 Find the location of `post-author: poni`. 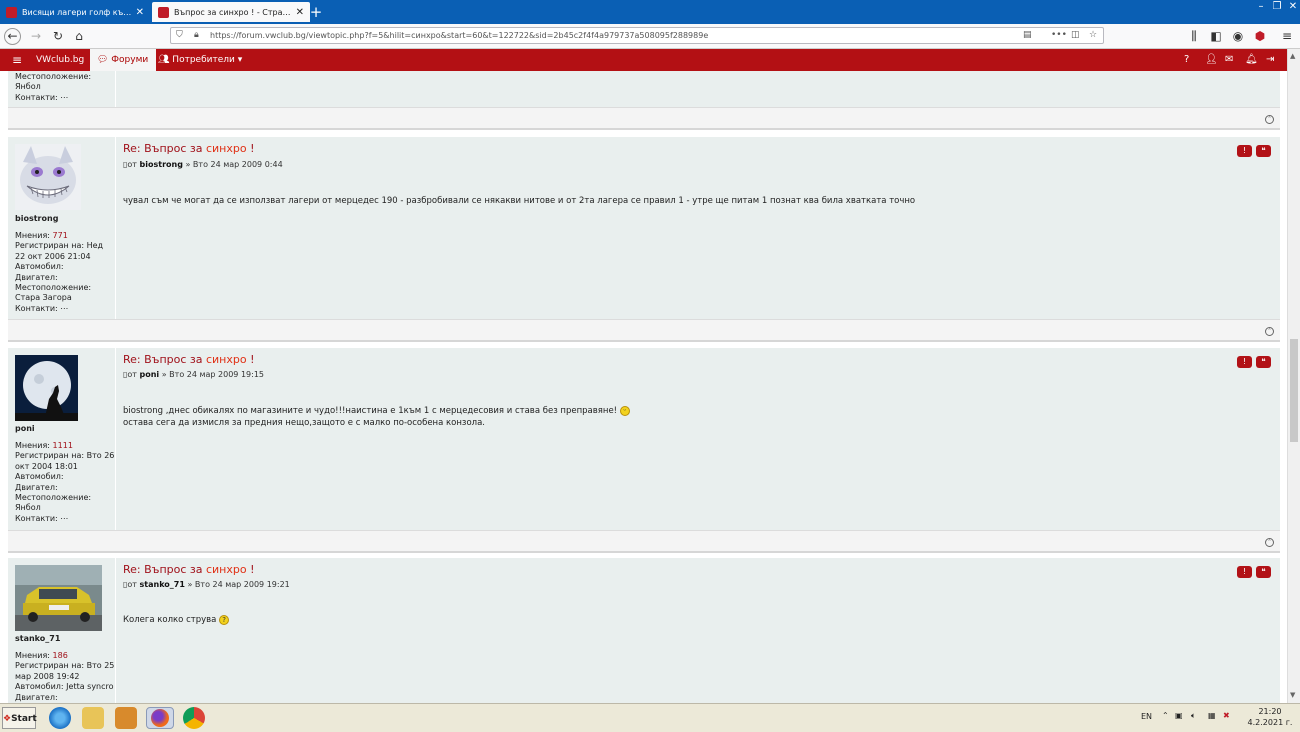

post-author: poni is located at coordinates (150, 374).